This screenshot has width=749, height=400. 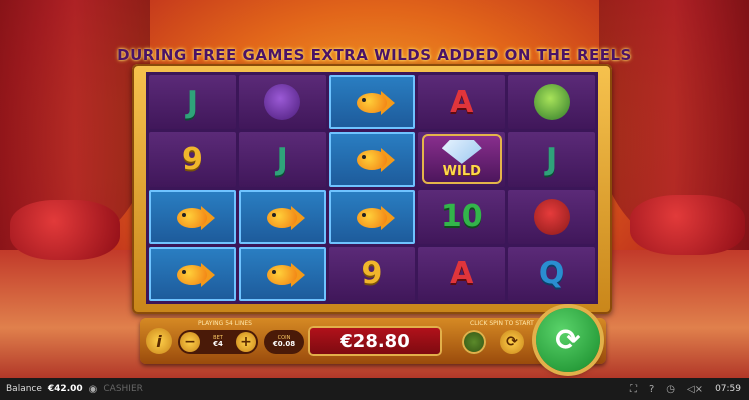 What do you see at coordinates (633, 389) in the screenshot?
I see `fullscreen-icon: ⛶` at bounding box center [633, 389].